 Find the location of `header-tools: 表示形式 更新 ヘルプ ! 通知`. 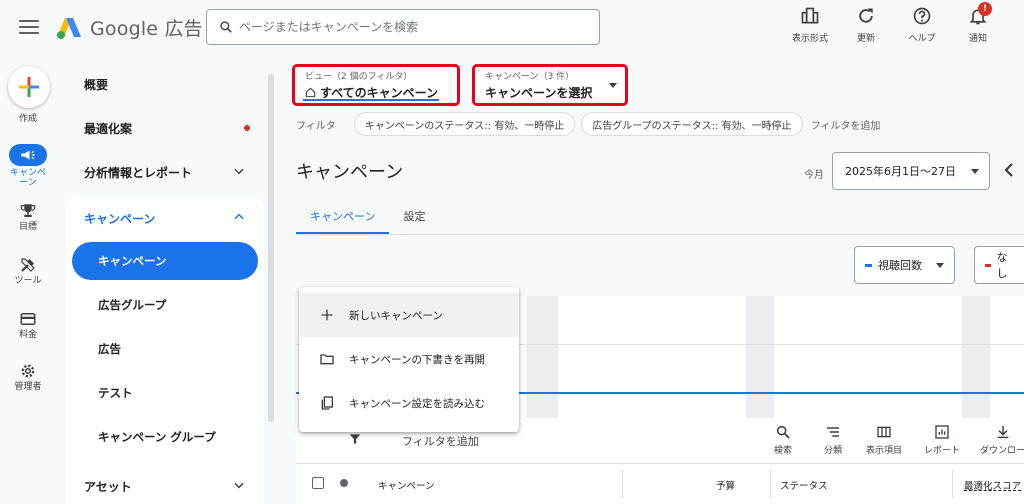

header-tools: 表示形式 更新 ヘルプ ! 通知 is located at coordinates (894, 23).